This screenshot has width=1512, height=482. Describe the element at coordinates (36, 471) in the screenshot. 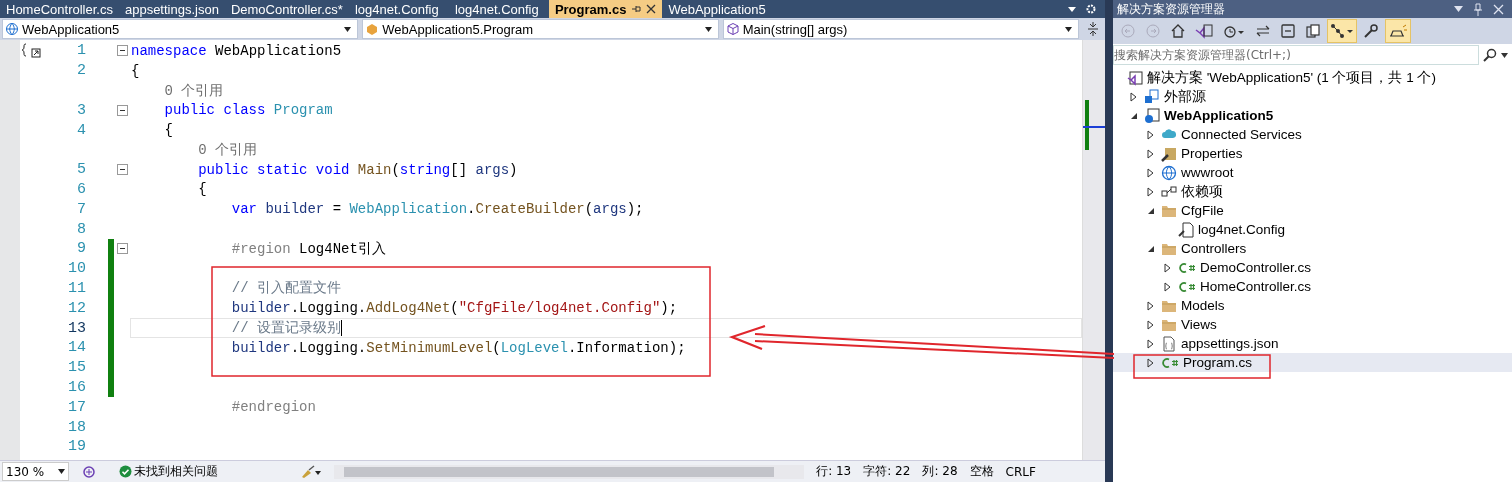

I see `zoom-dropdown: 130 %` at that location.